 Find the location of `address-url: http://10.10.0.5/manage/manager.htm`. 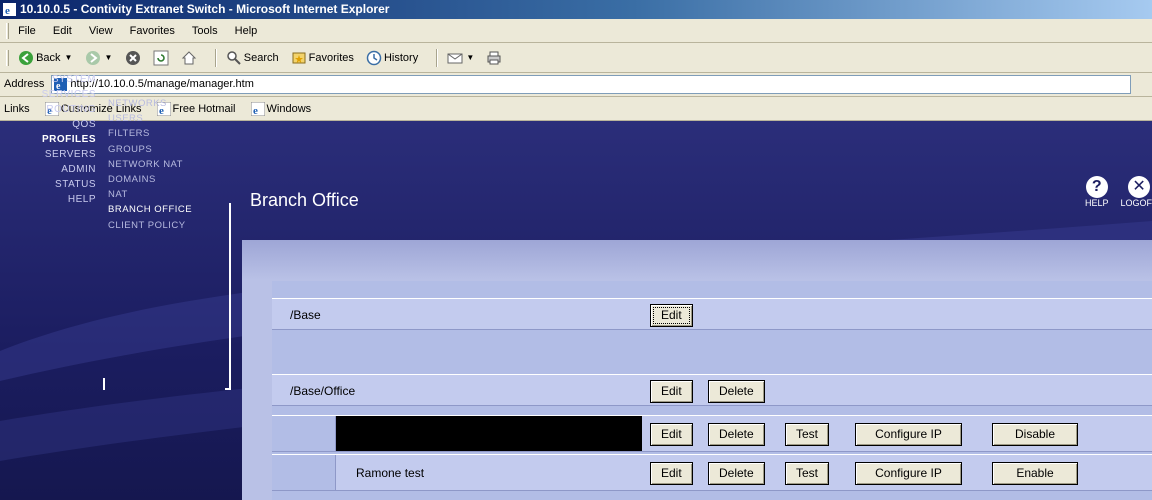

address-url: http://10.10.0.5/manage/manager.htm is located at coordinates (162, 83).